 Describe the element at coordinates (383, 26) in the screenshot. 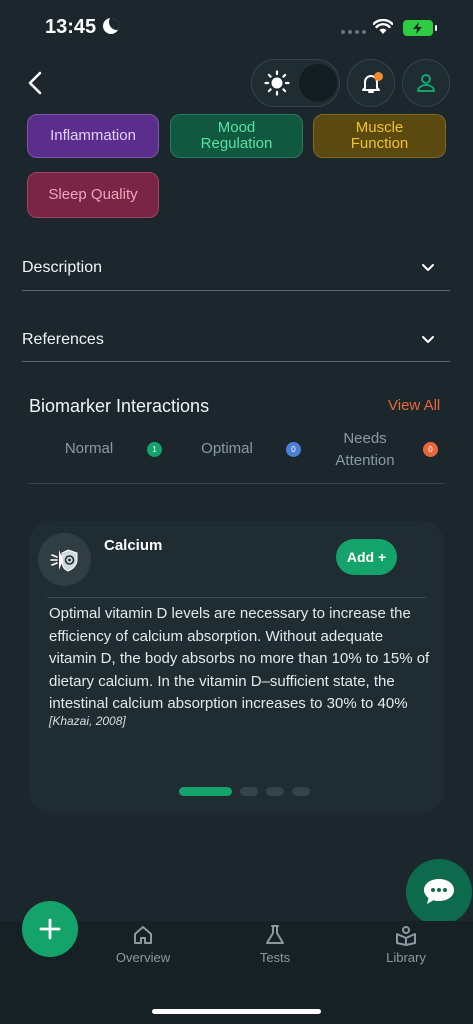

I see `wifi-icon` at that location.